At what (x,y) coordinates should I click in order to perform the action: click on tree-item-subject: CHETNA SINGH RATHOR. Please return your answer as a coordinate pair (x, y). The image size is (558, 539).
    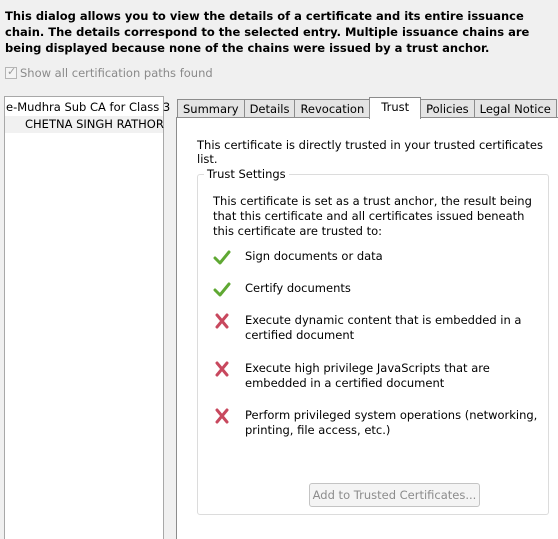
    Looking at the image, I should click on (84, 124).